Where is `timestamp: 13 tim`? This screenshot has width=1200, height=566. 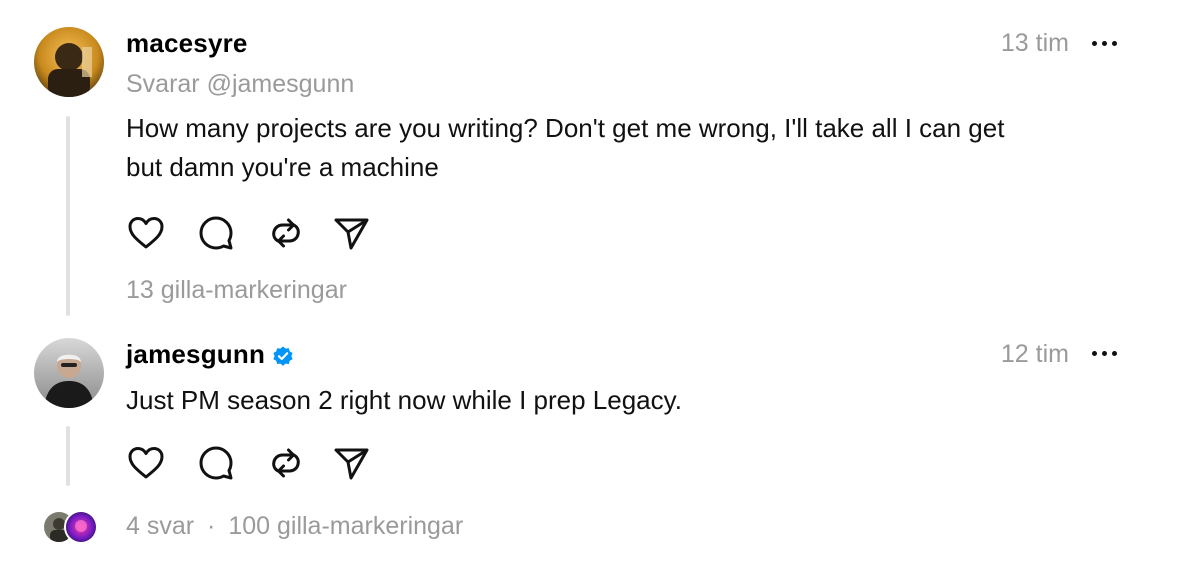
timestamp: 13 tim is located at coordinates (1035, 43).